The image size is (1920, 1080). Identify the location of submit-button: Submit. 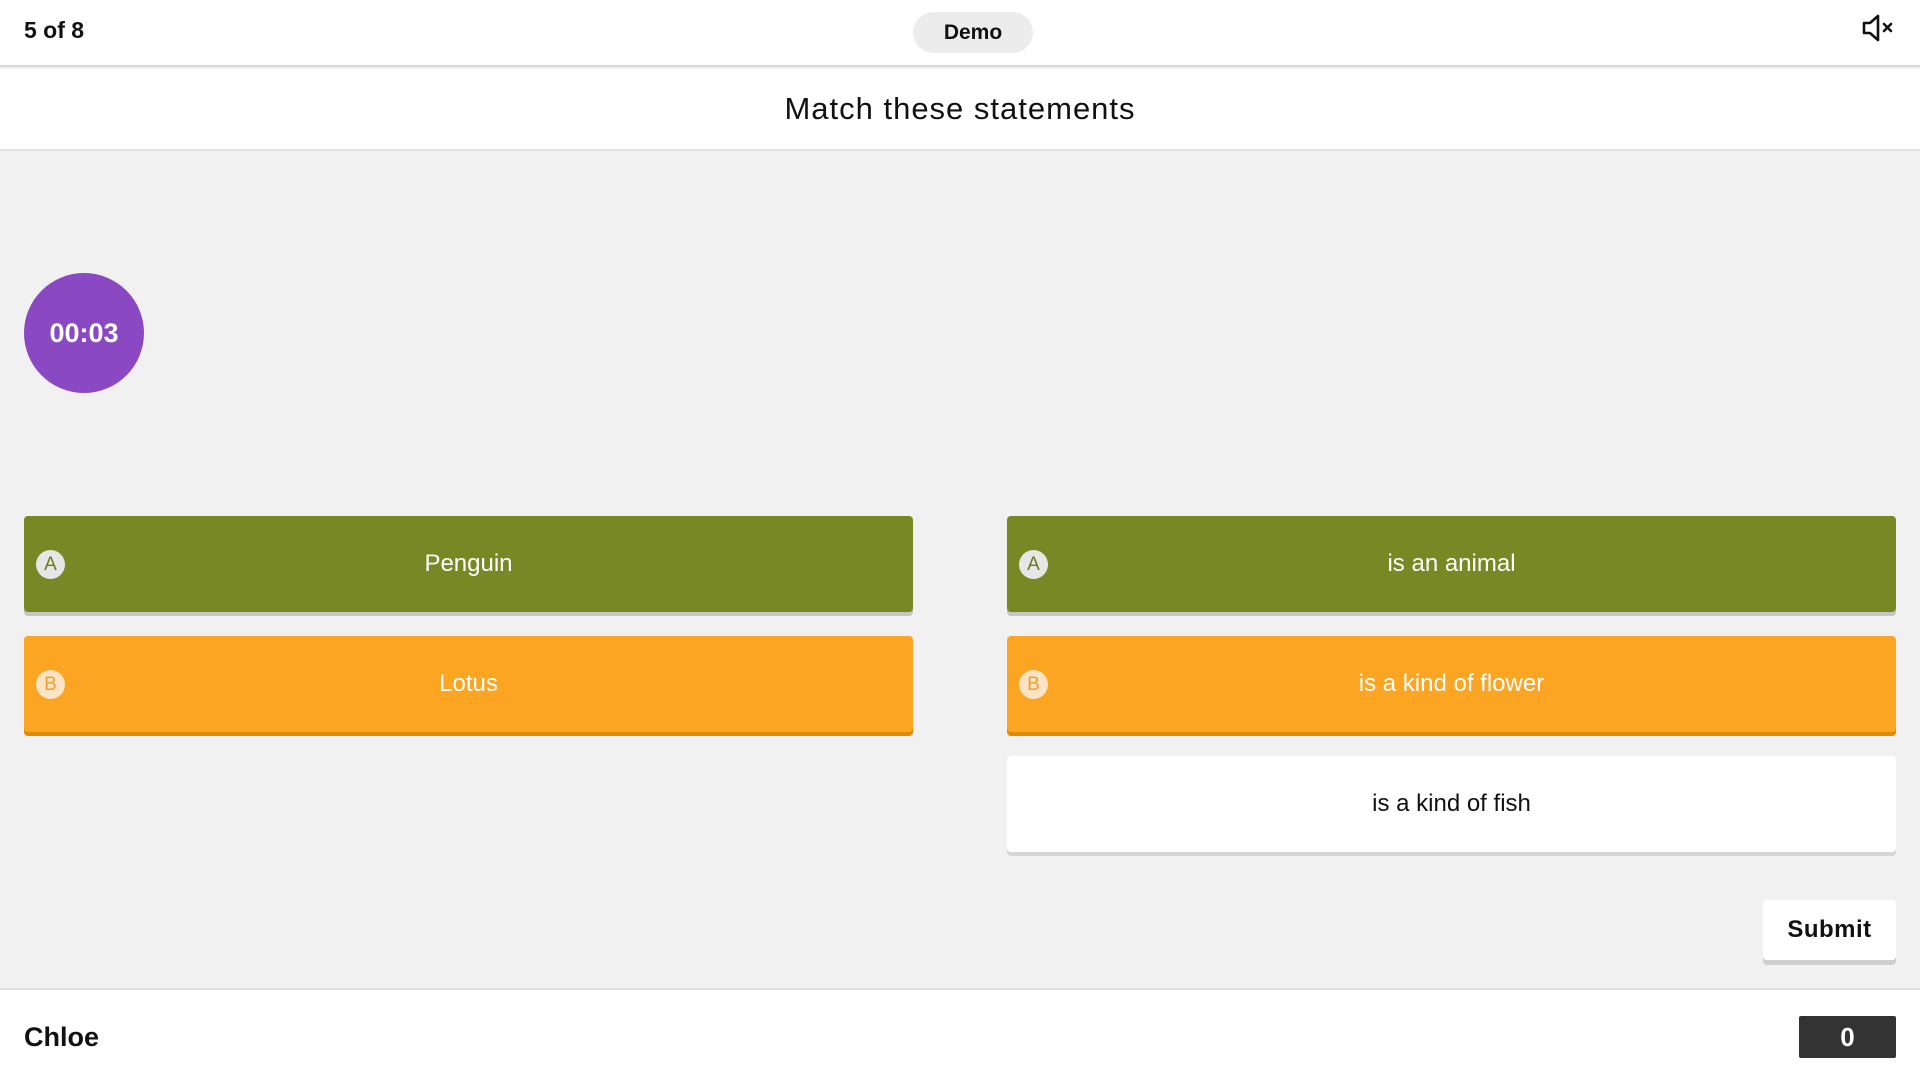
(1829, 930).